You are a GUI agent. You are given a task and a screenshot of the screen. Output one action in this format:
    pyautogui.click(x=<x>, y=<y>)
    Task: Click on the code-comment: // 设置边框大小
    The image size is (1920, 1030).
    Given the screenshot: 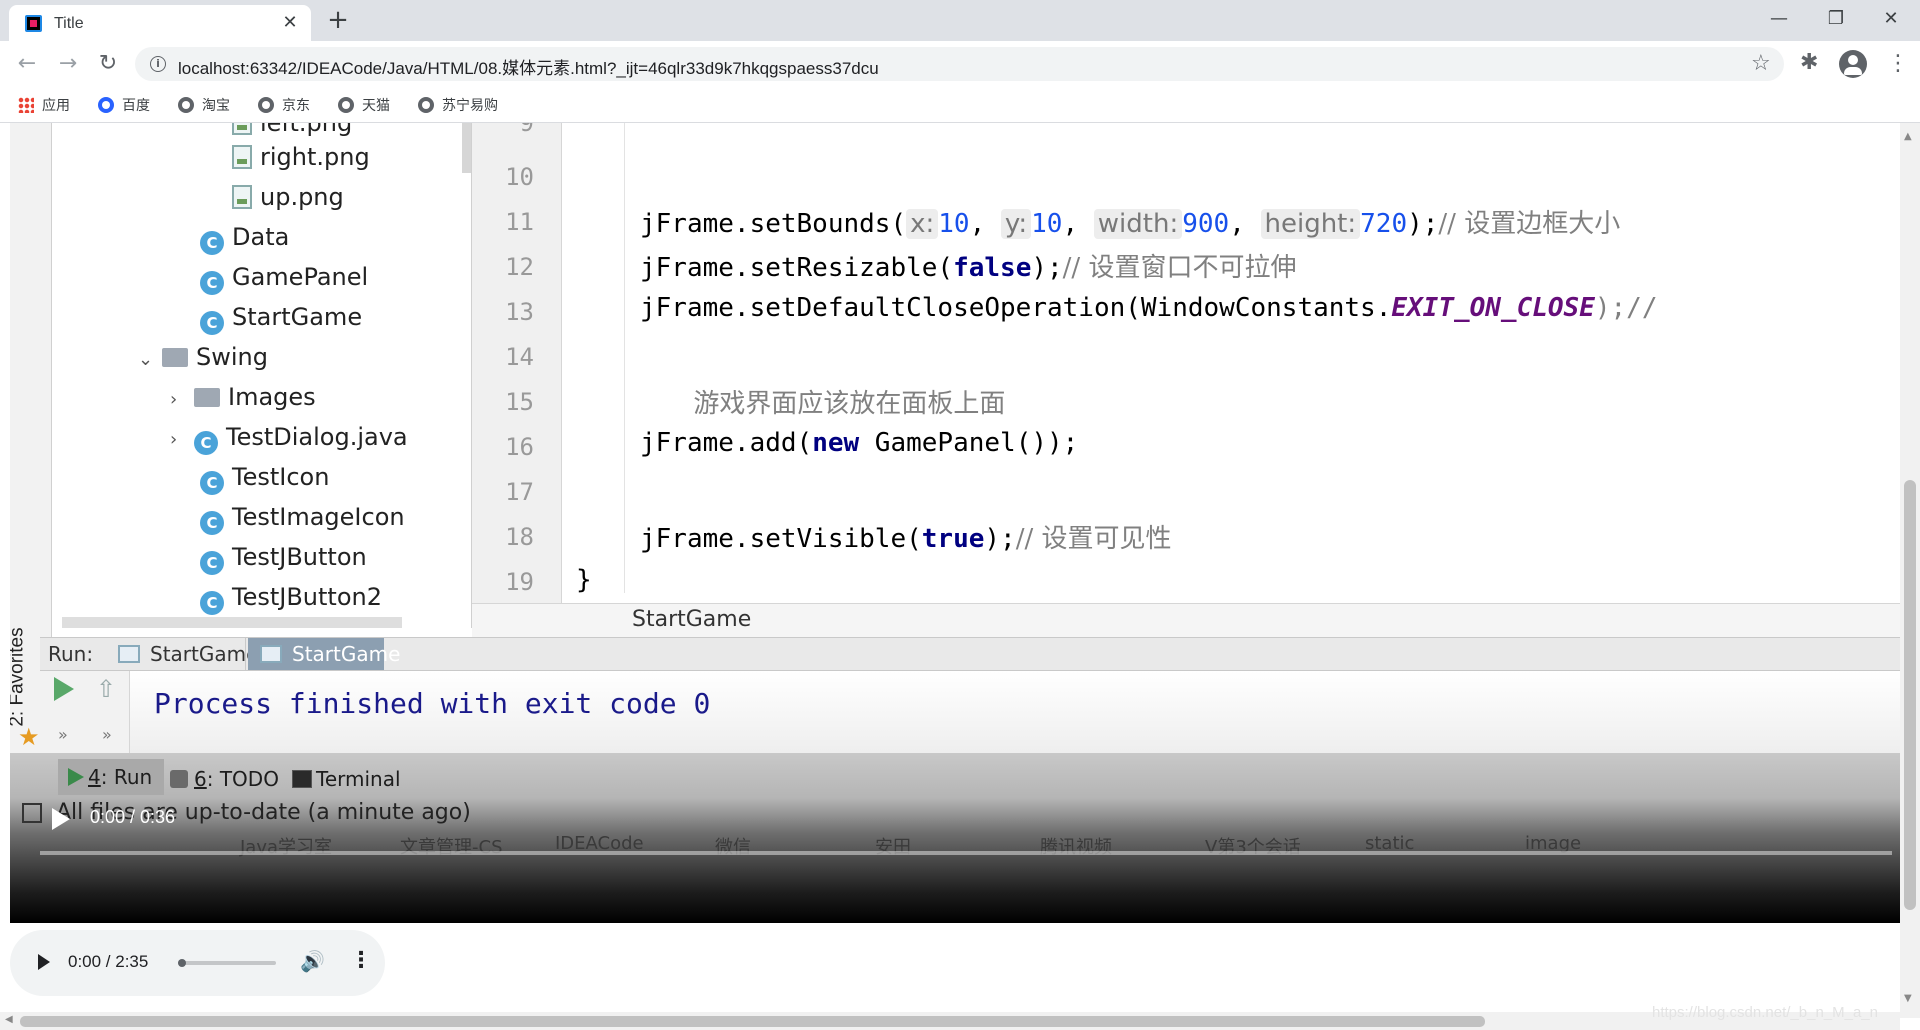 What is the action you would take?
    pyautogui.click(x=1529, y=224)
    